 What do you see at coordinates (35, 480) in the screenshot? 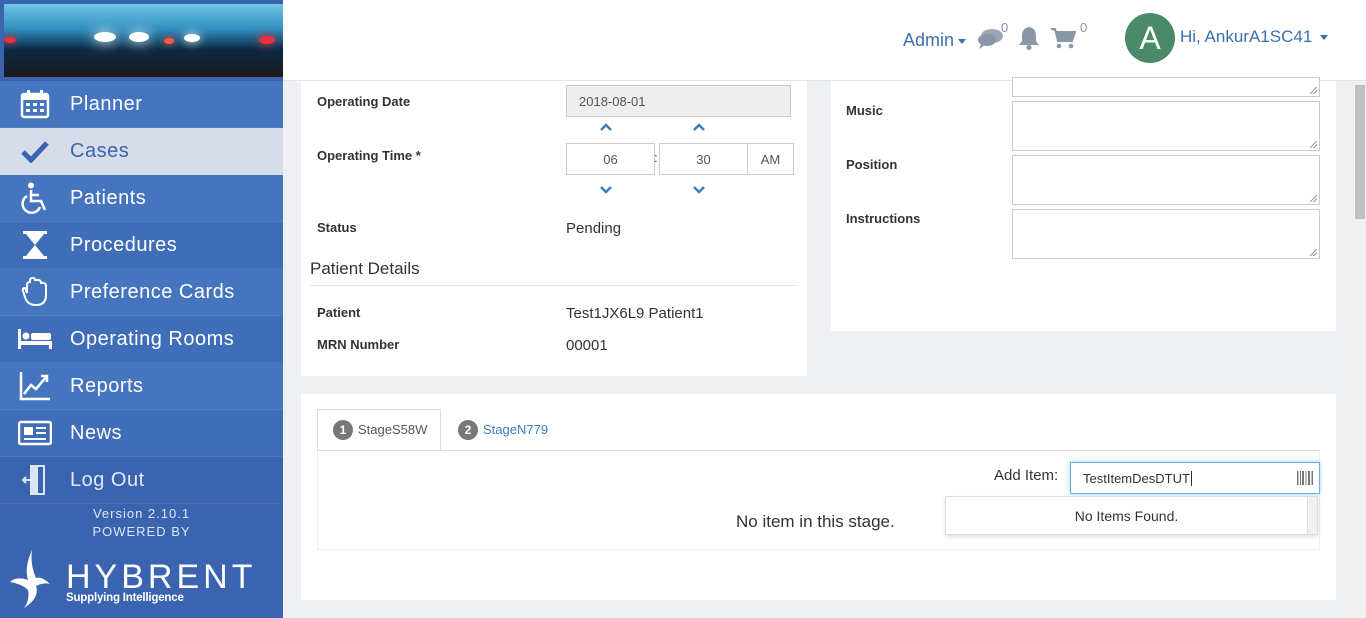
I see `door-exit-icon` at bounding box center [35, 480].